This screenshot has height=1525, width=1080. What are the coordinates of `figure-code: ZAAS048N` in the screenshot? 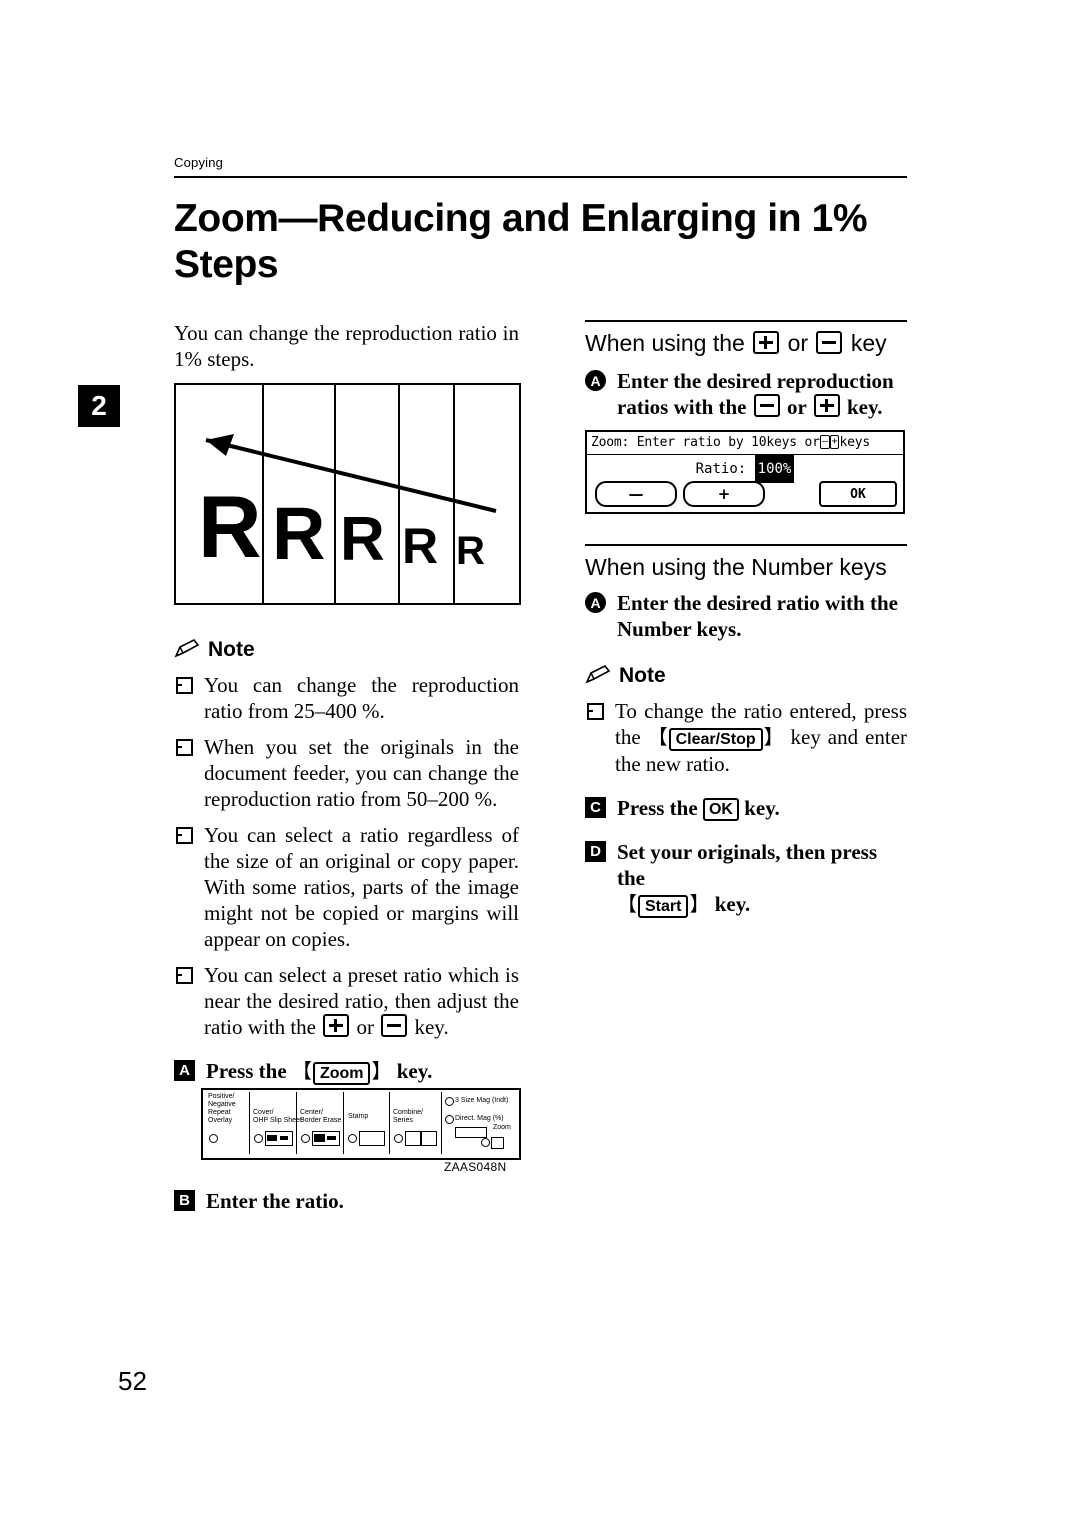 It's located at (475, 1167).